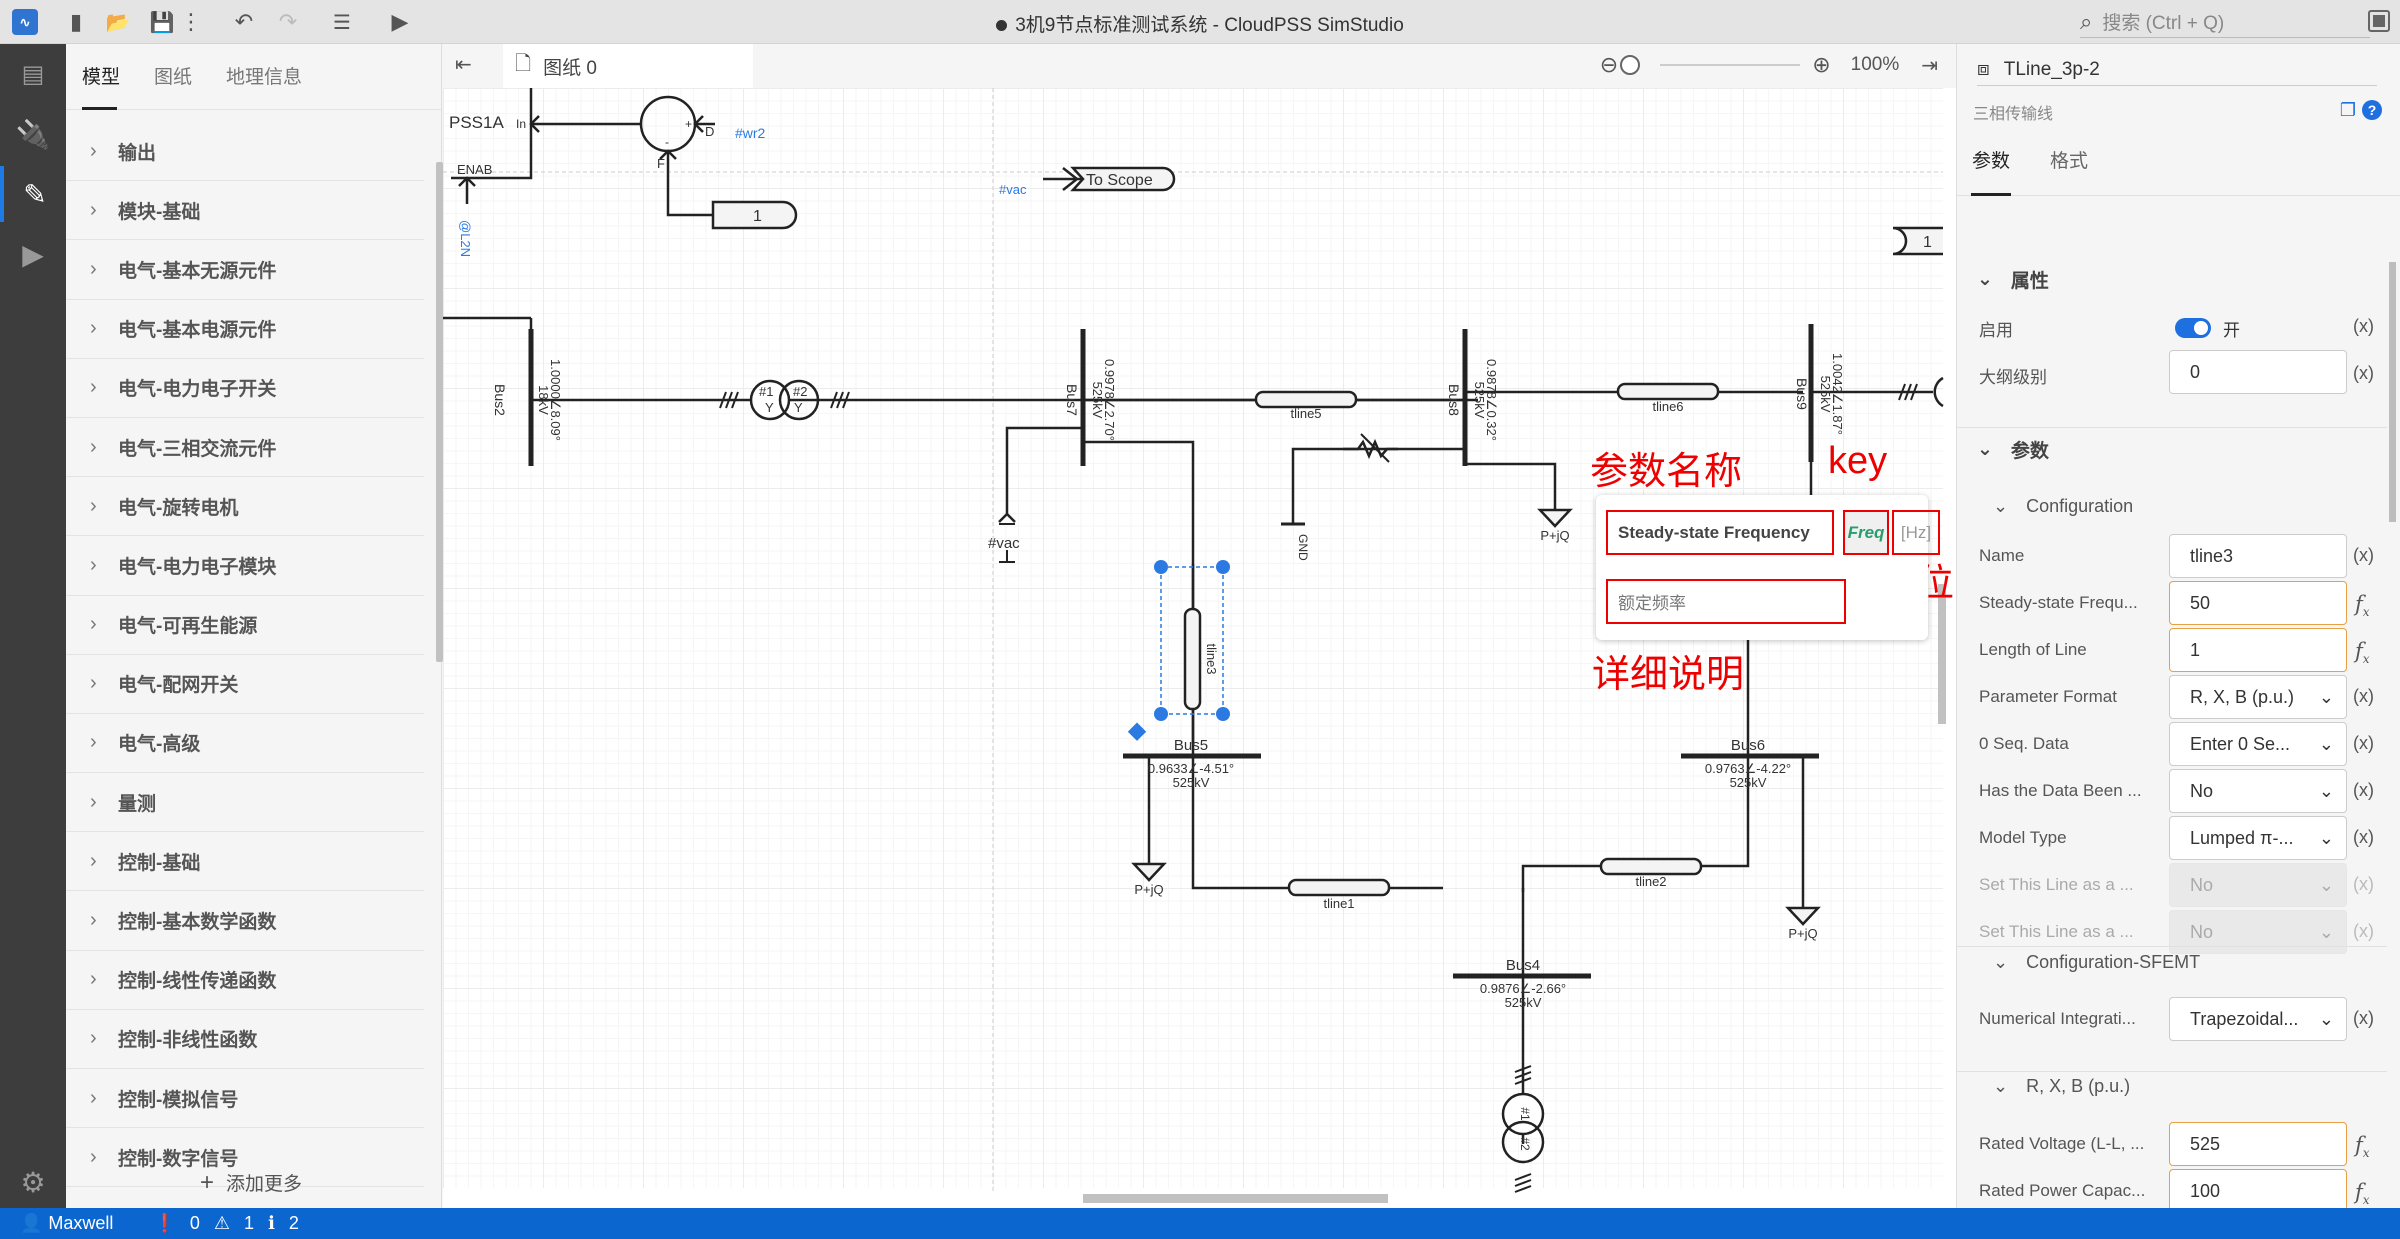 Image resolution: width=2400 pixels, height=1239 pixels. What do you see at coordinates (1161, 567) in the screenshot?
I see `handle-tl` at bounding box center [1161, 567].